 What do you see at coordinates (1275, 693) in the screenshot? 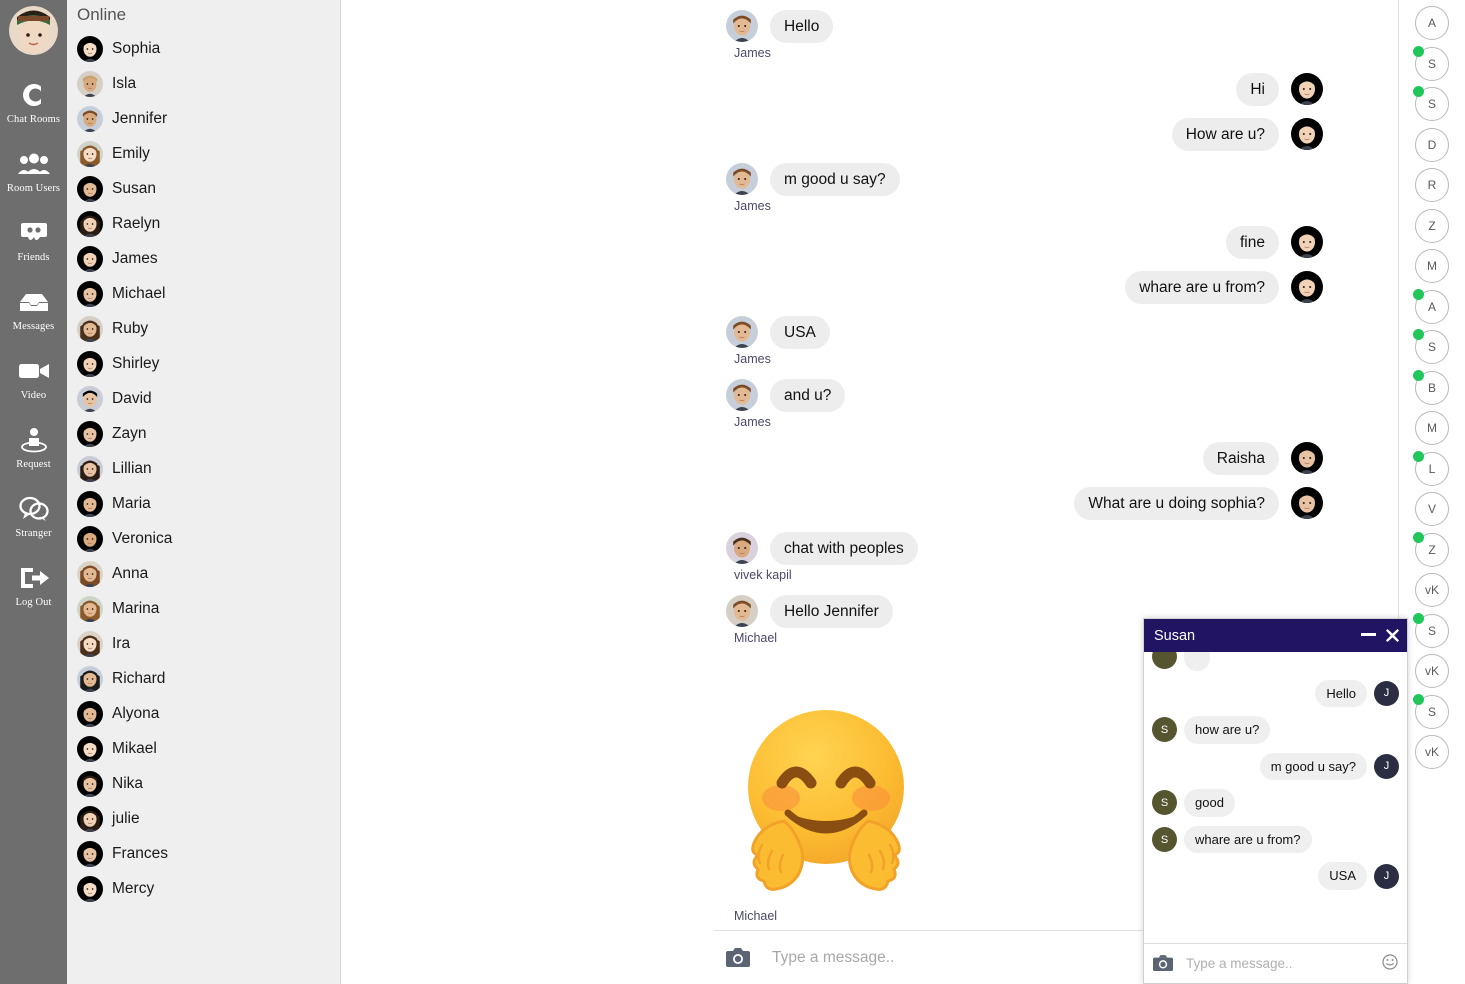
I see `popup-chat-message: J Hello` at bounding box center [1275, 693].